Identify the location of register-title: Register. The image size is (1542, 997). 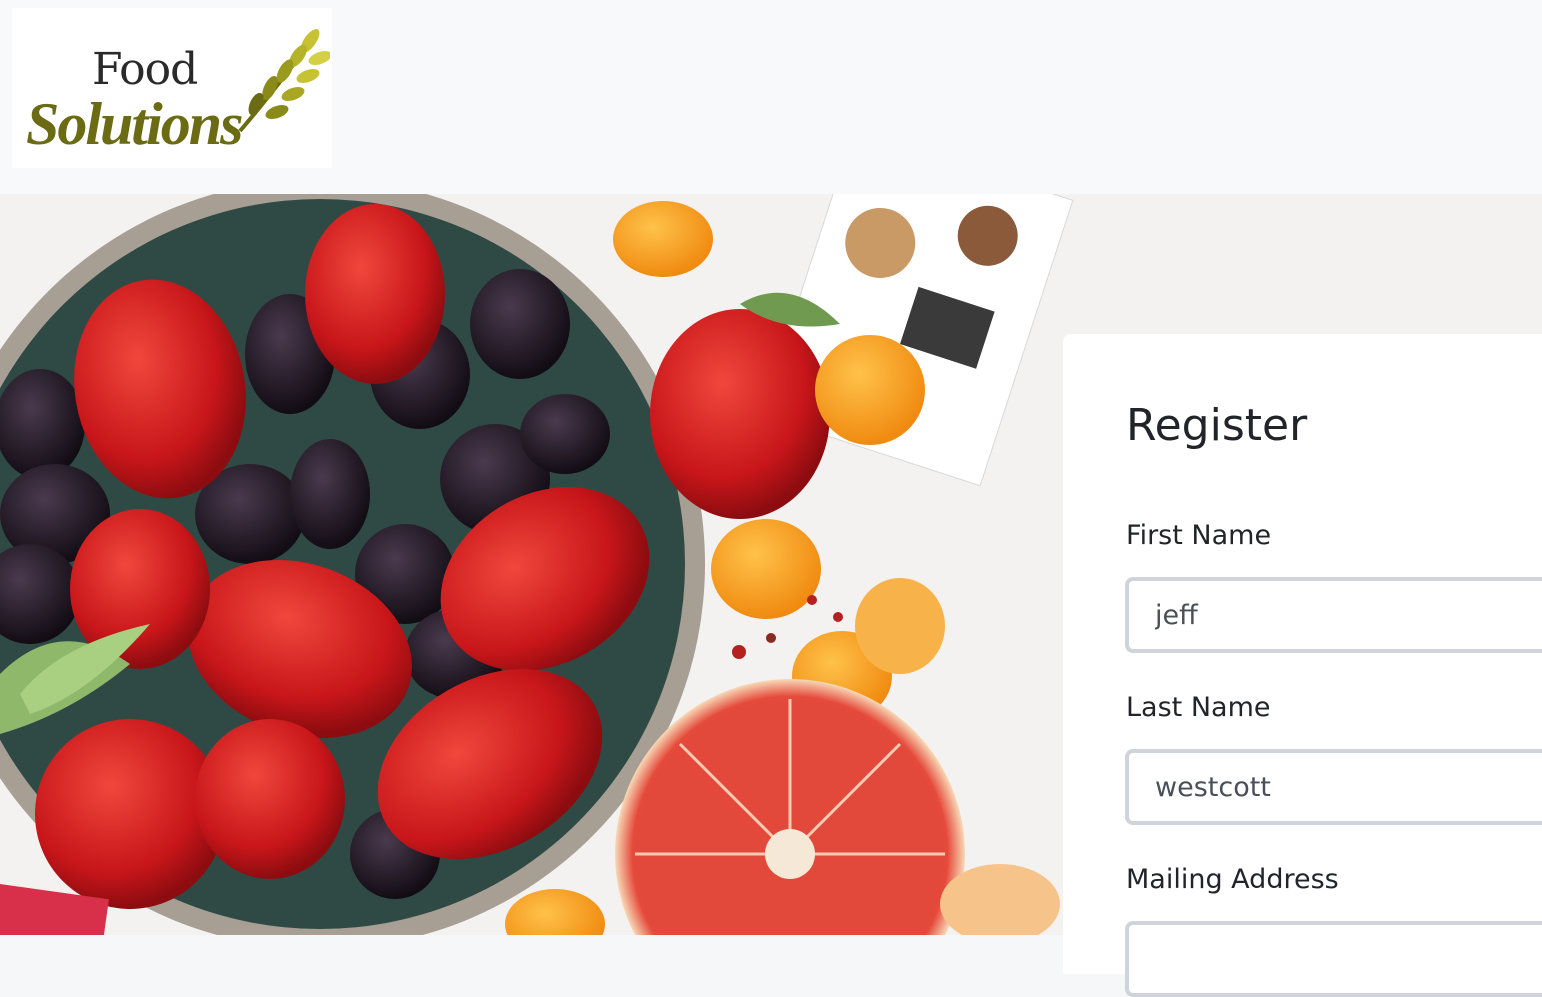
(1217, 425).